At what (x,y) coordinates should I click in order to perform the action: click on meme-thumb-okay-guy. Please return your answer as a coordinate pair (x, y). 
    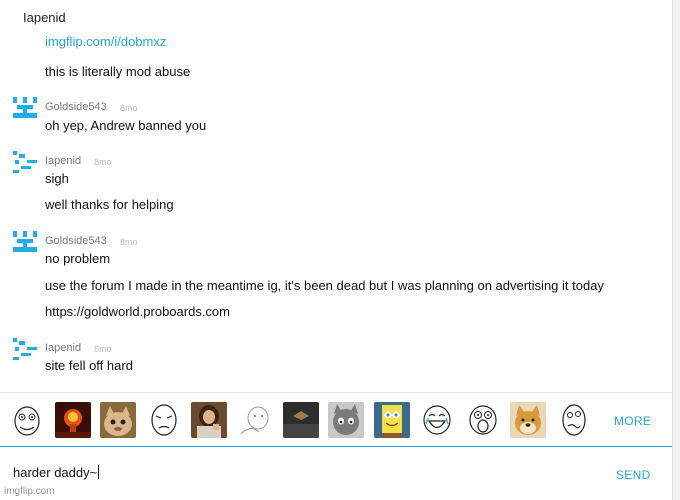
    Looking at the image, I should click on (164, 420).